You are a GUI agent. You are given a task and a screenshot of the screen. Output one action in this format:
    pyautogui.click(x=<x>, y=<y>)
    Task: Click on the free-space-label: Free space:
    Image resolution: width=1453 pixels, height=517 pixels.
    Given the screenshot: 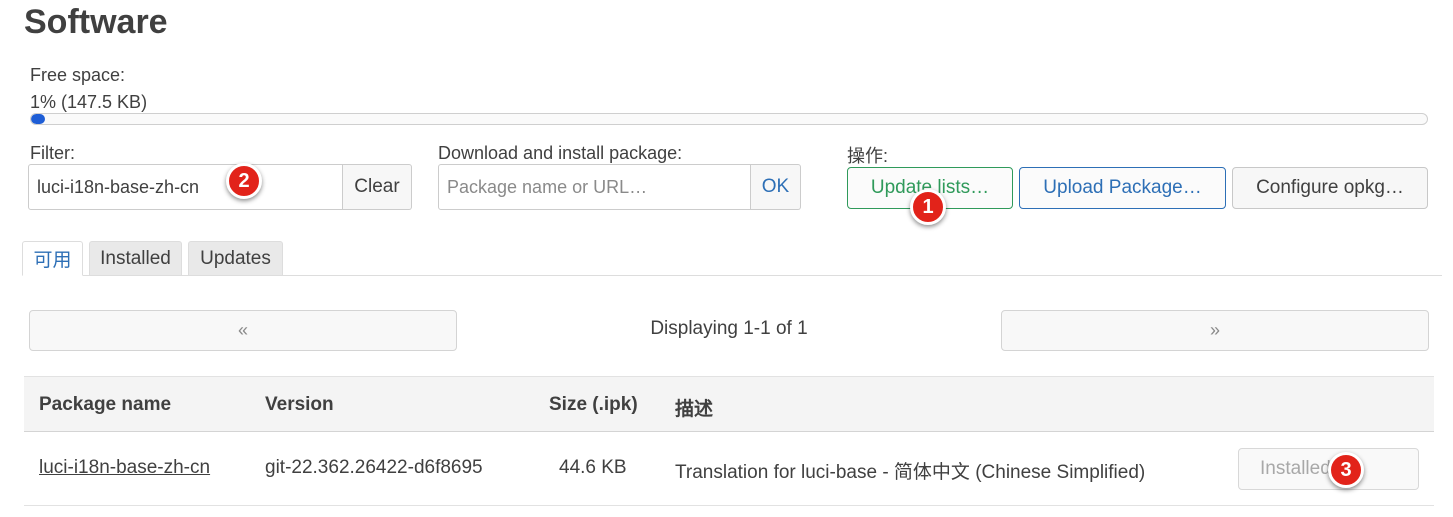 What is the action you would take?
    pyautogui.click(x=78, y=75)
    